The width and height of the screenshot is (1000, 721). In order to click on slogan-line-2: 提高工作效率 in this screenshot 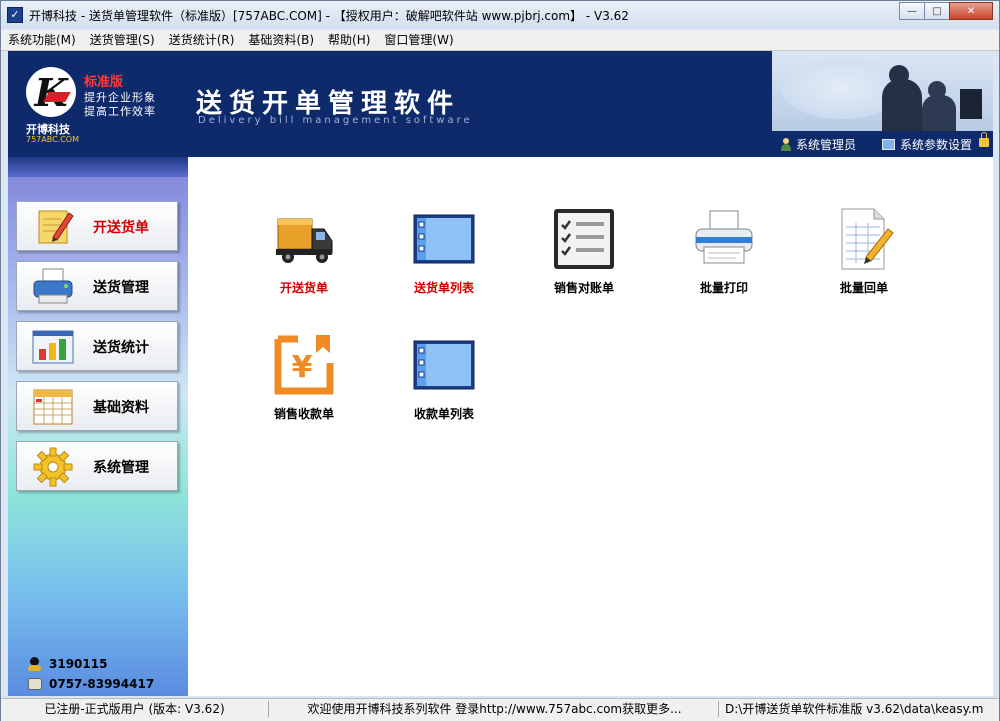, I will do `click(120, 111)`.